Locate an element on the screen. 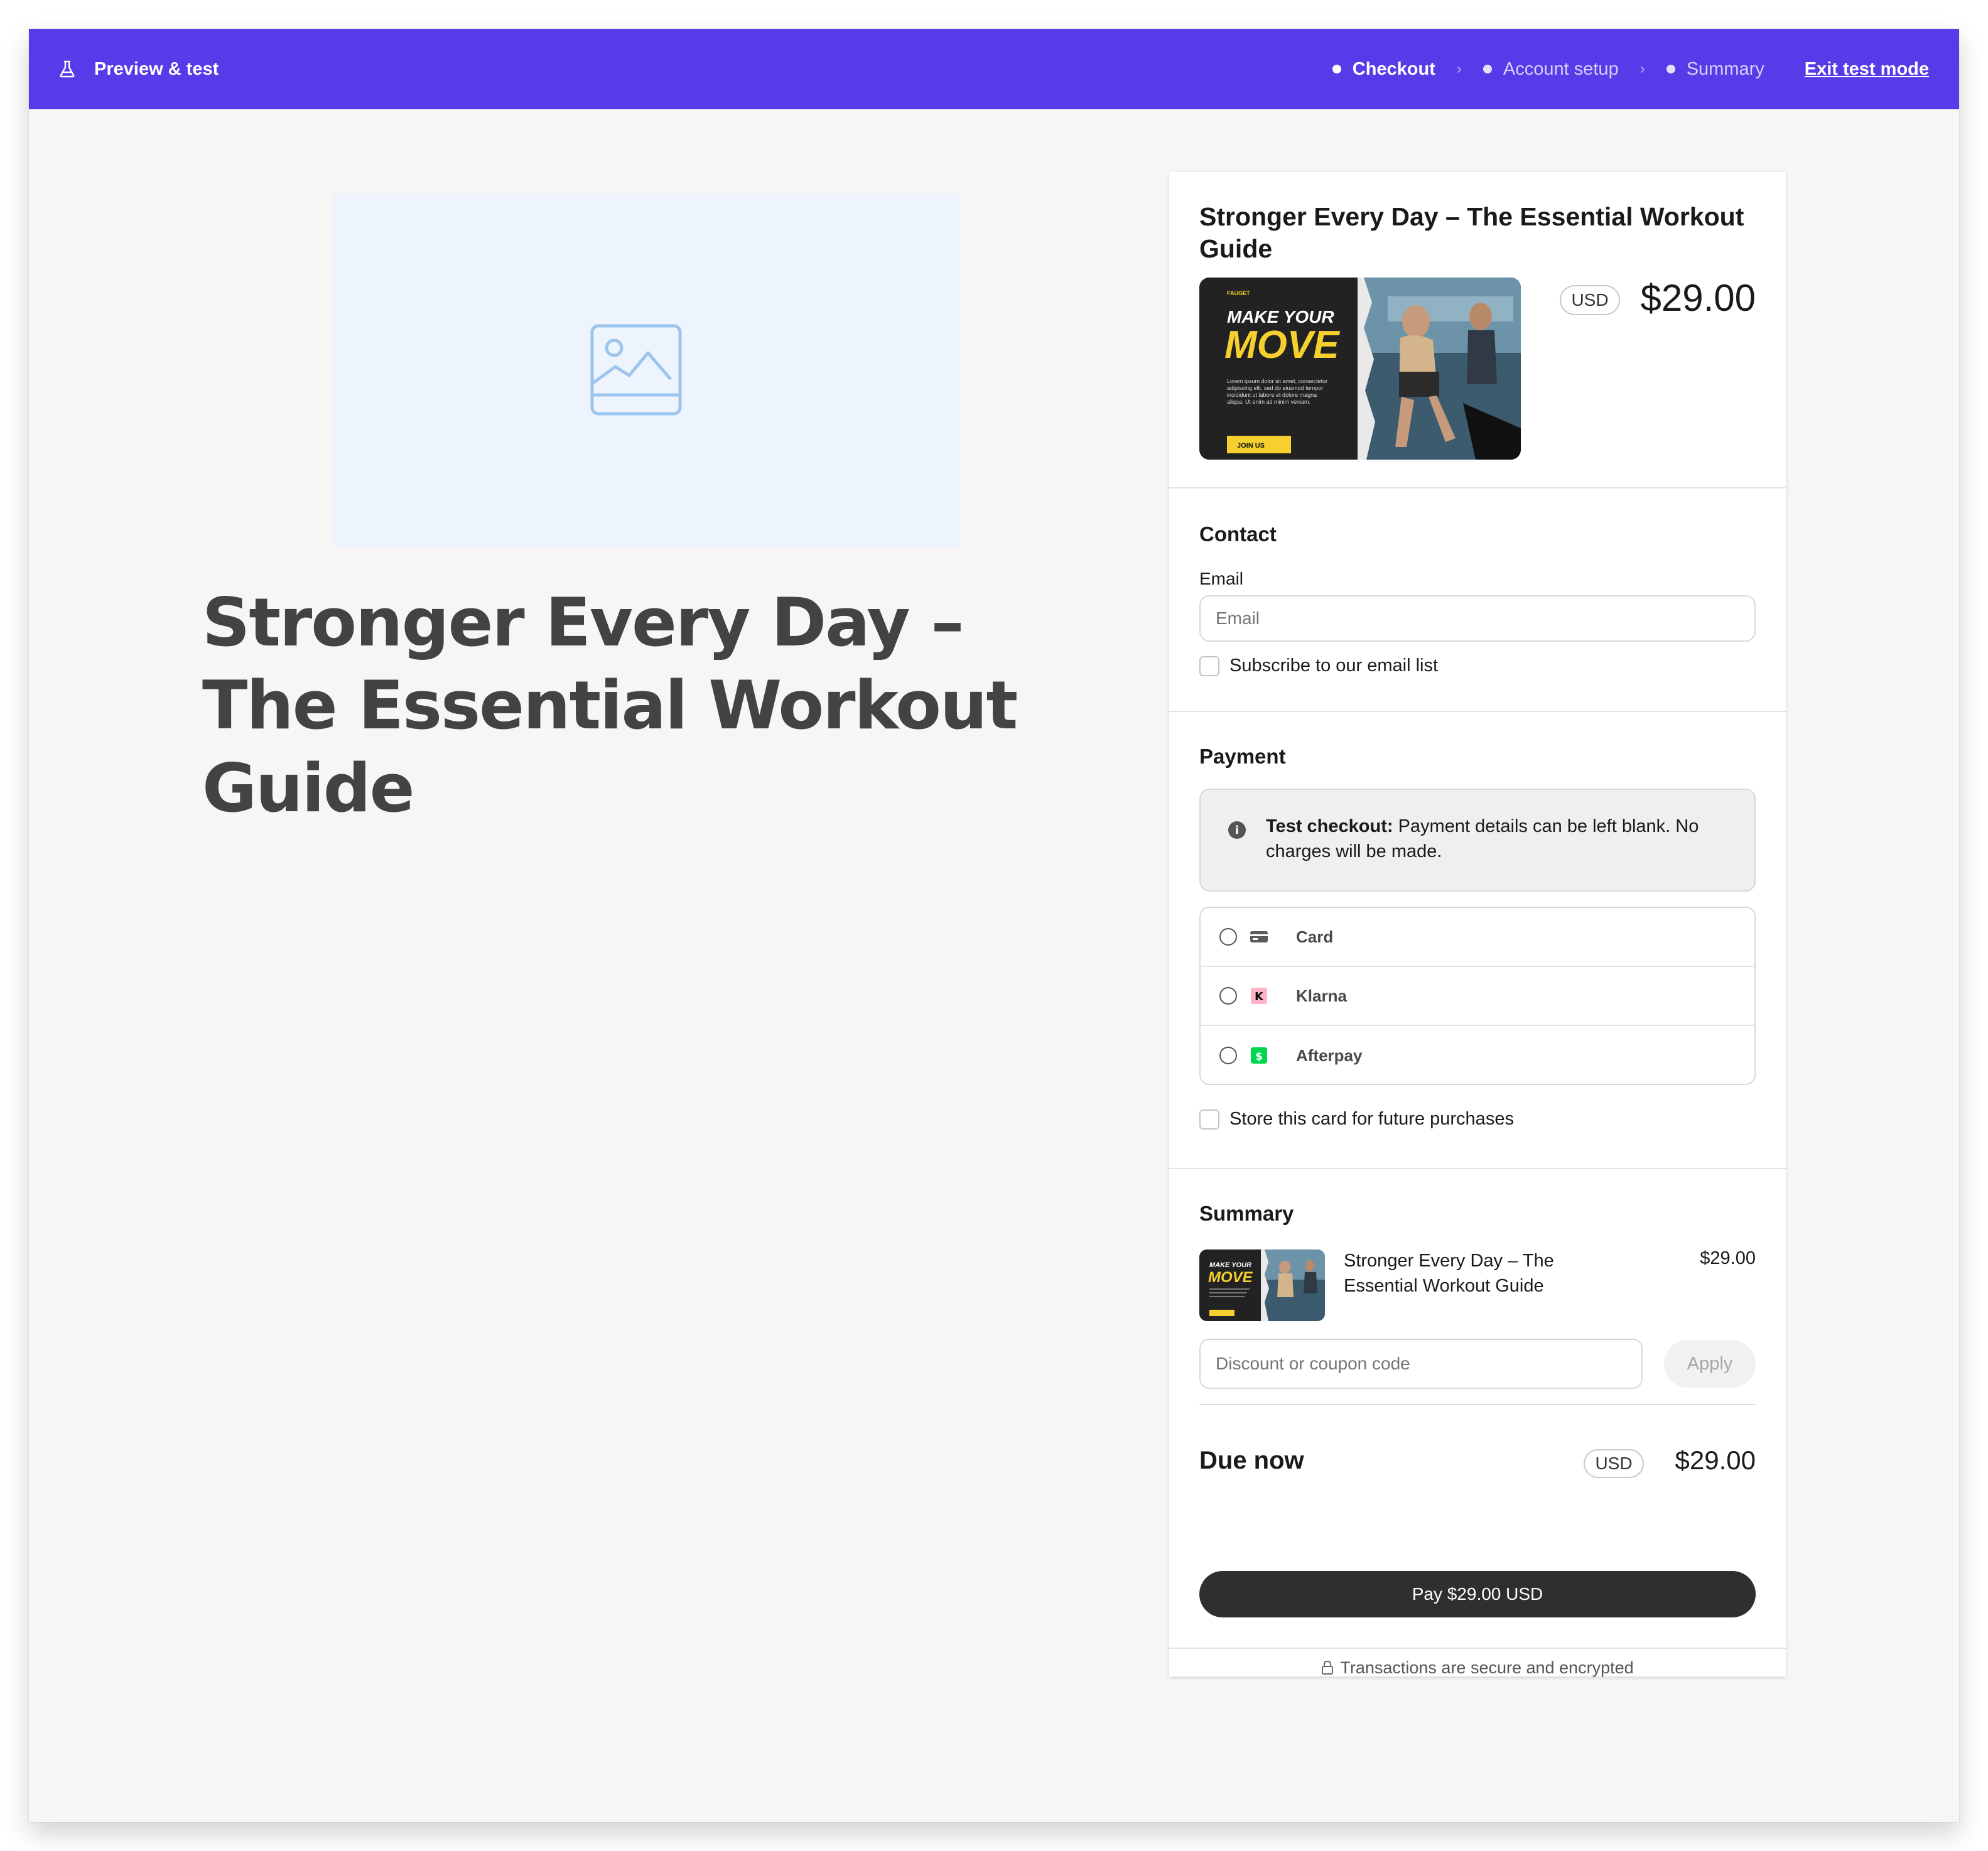 This screenshot has width=1988, height=1851. card-icon is located at coordinates (1259, 936).